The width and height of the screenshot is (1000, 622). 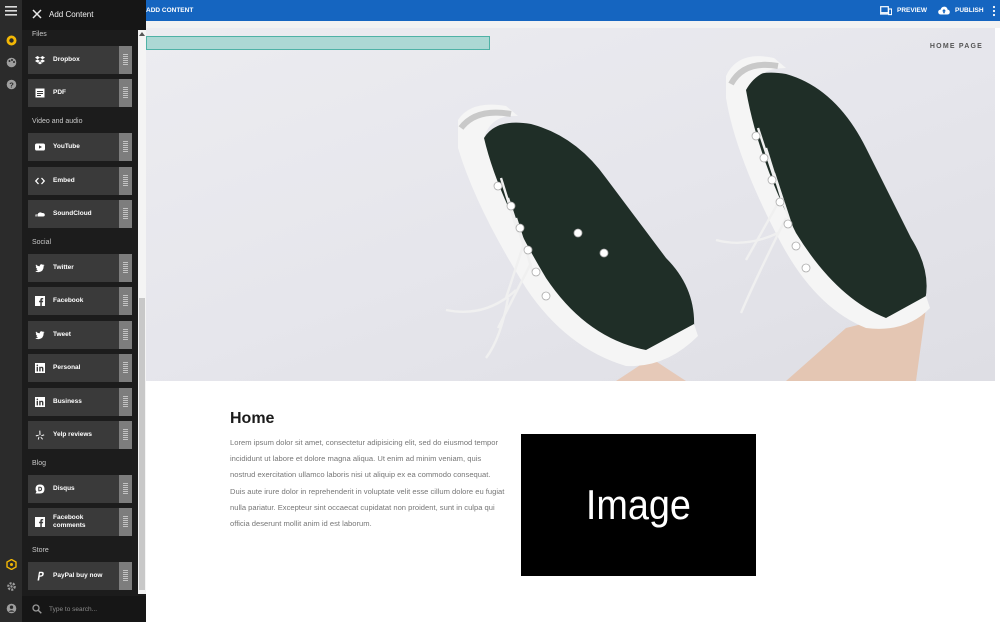 I want to click on item-label: Business, so click(x=67, y=401).